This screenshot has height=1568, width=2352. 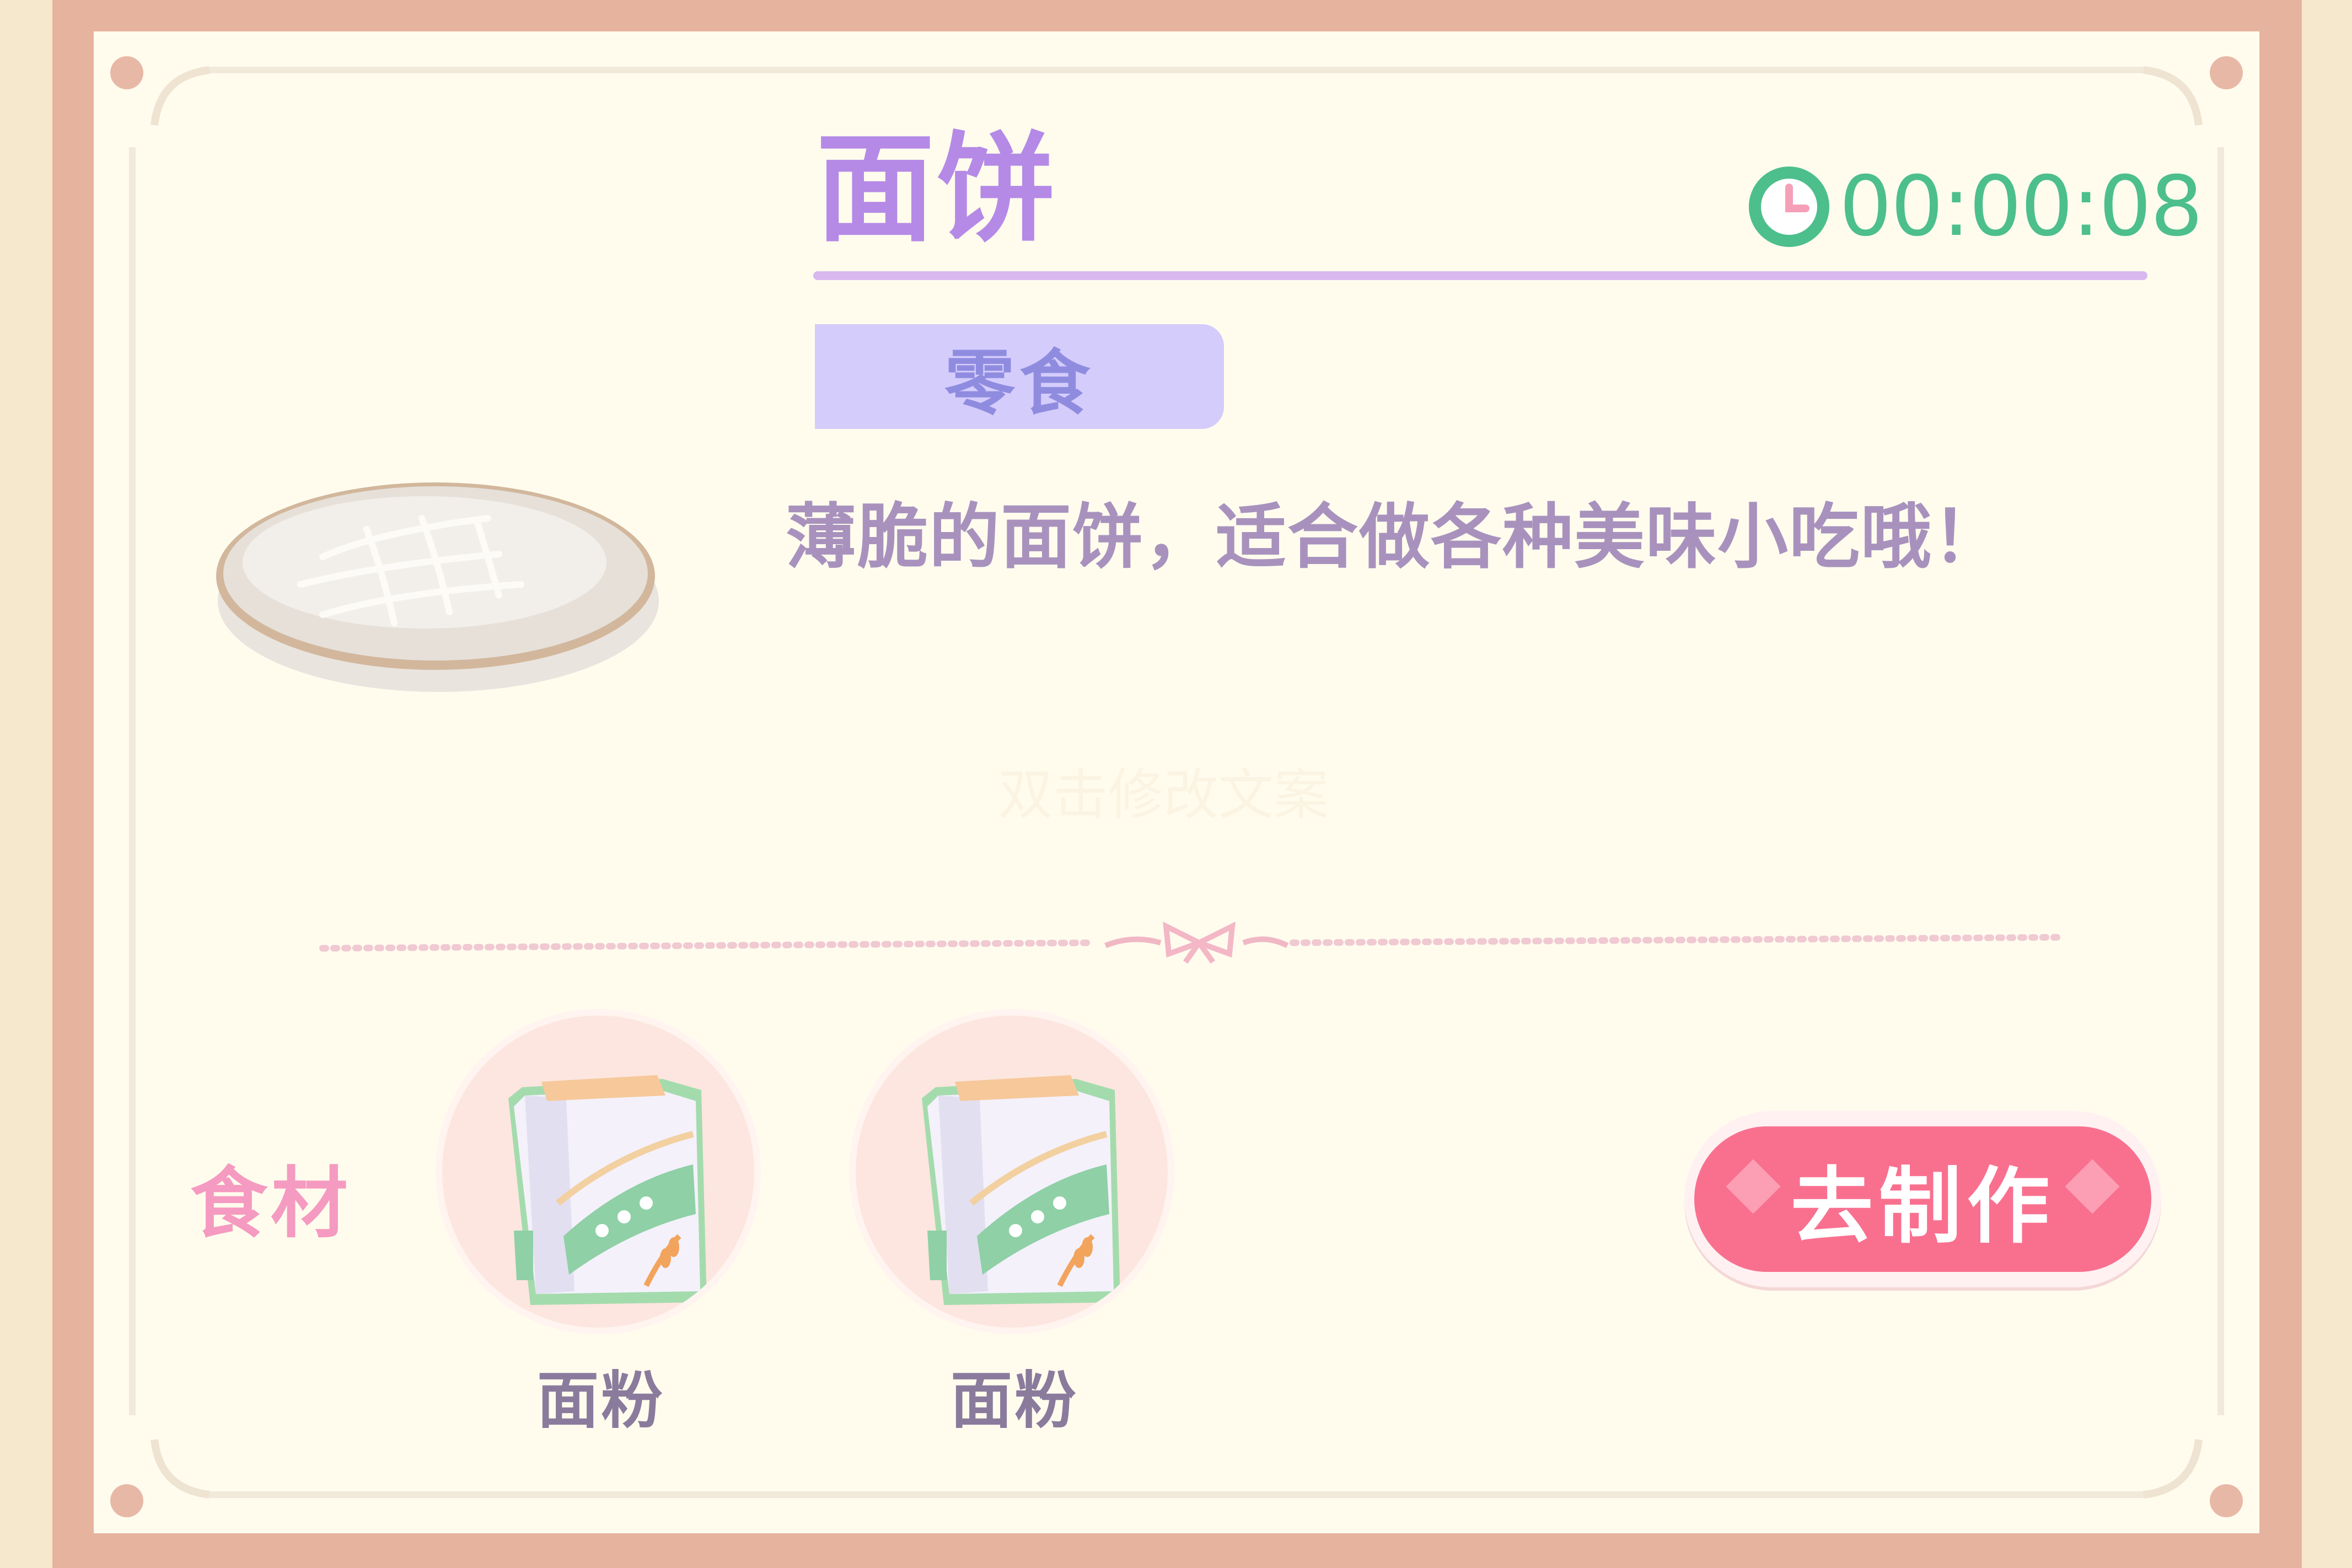 I want to click on cooking-timer: 00:00:08, so click(x=1975, y=207).